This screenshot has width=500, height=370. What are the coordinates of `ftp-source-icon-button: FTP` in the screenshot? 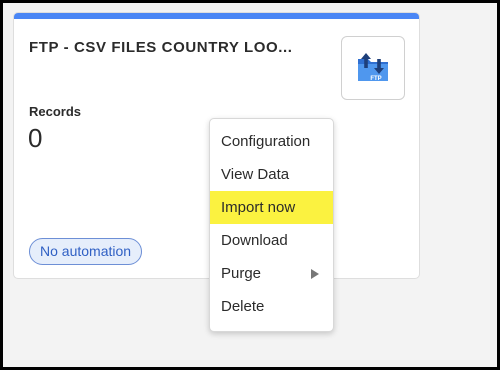 It's located at (373, 68).